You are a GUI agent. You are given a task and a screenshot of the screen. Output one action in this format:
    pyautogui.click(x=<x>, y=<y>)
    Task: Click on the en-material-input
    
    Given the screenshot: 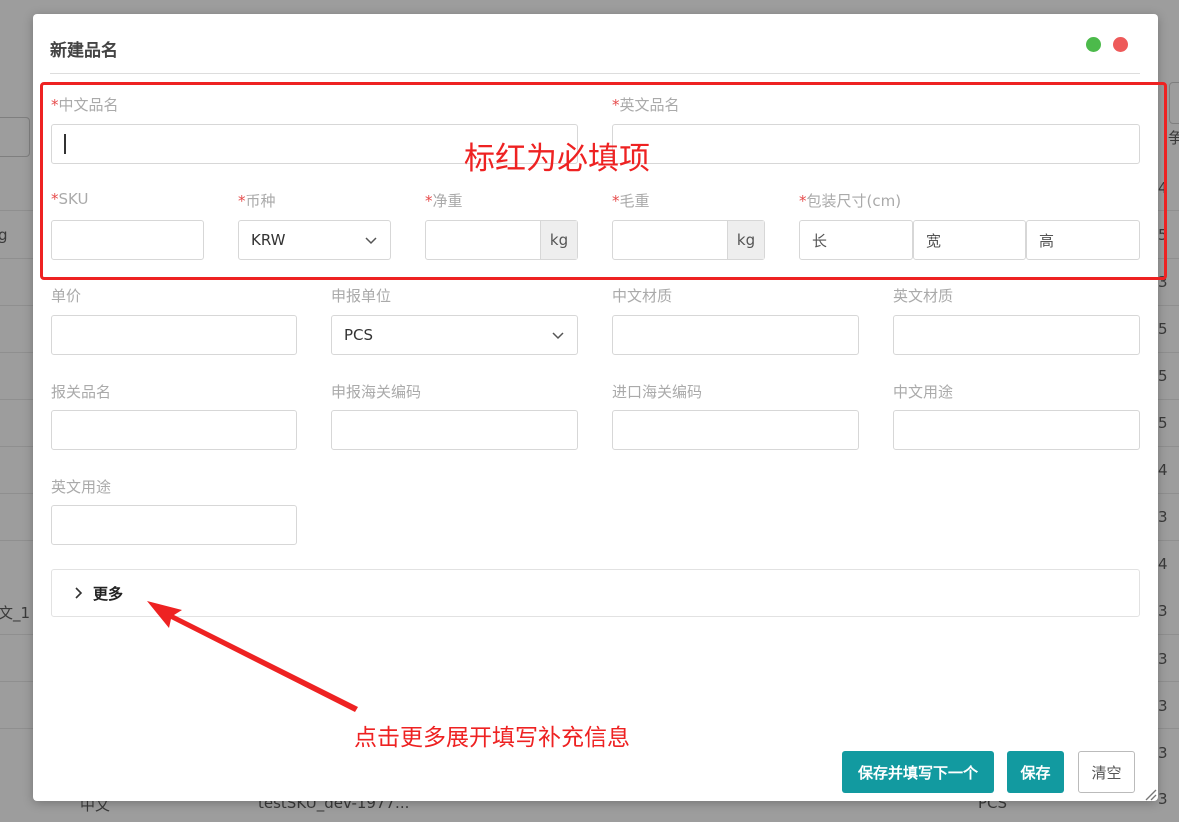 What is the action you would take?
    pyautogui.click(x=1016, y=335)
    